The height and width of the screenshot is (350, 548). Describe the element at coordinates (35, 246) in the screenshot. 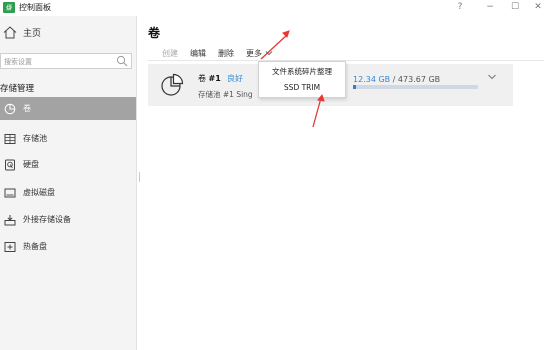

I see `sidebar-item-label: 热备盘` at that location.